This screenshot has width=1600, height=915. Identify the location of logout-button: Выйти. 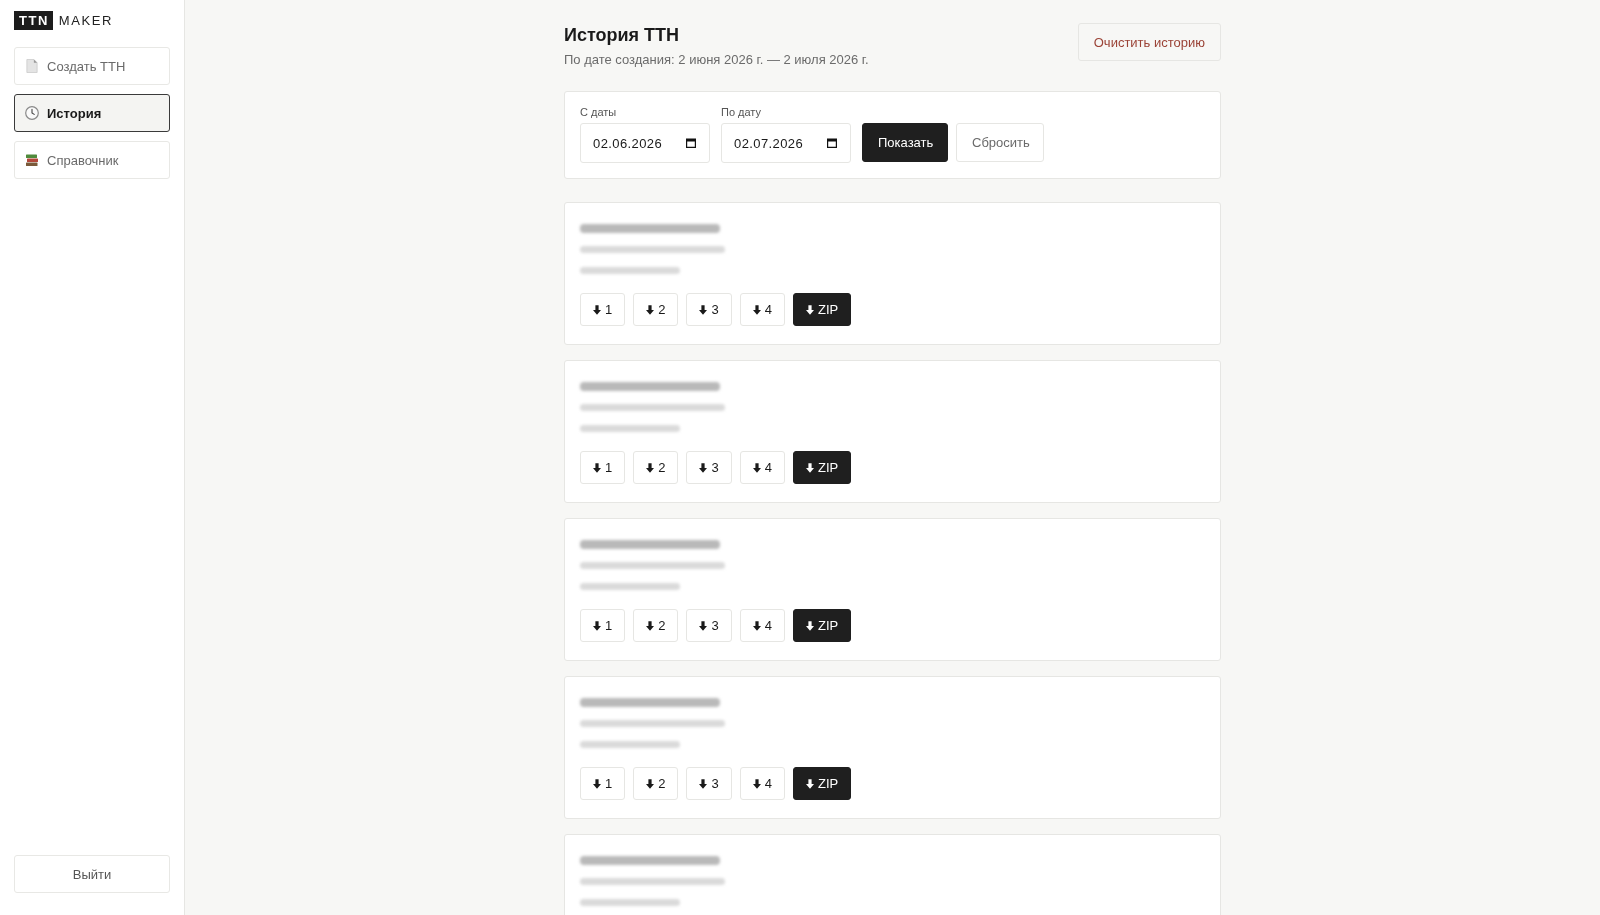
(92, 874).